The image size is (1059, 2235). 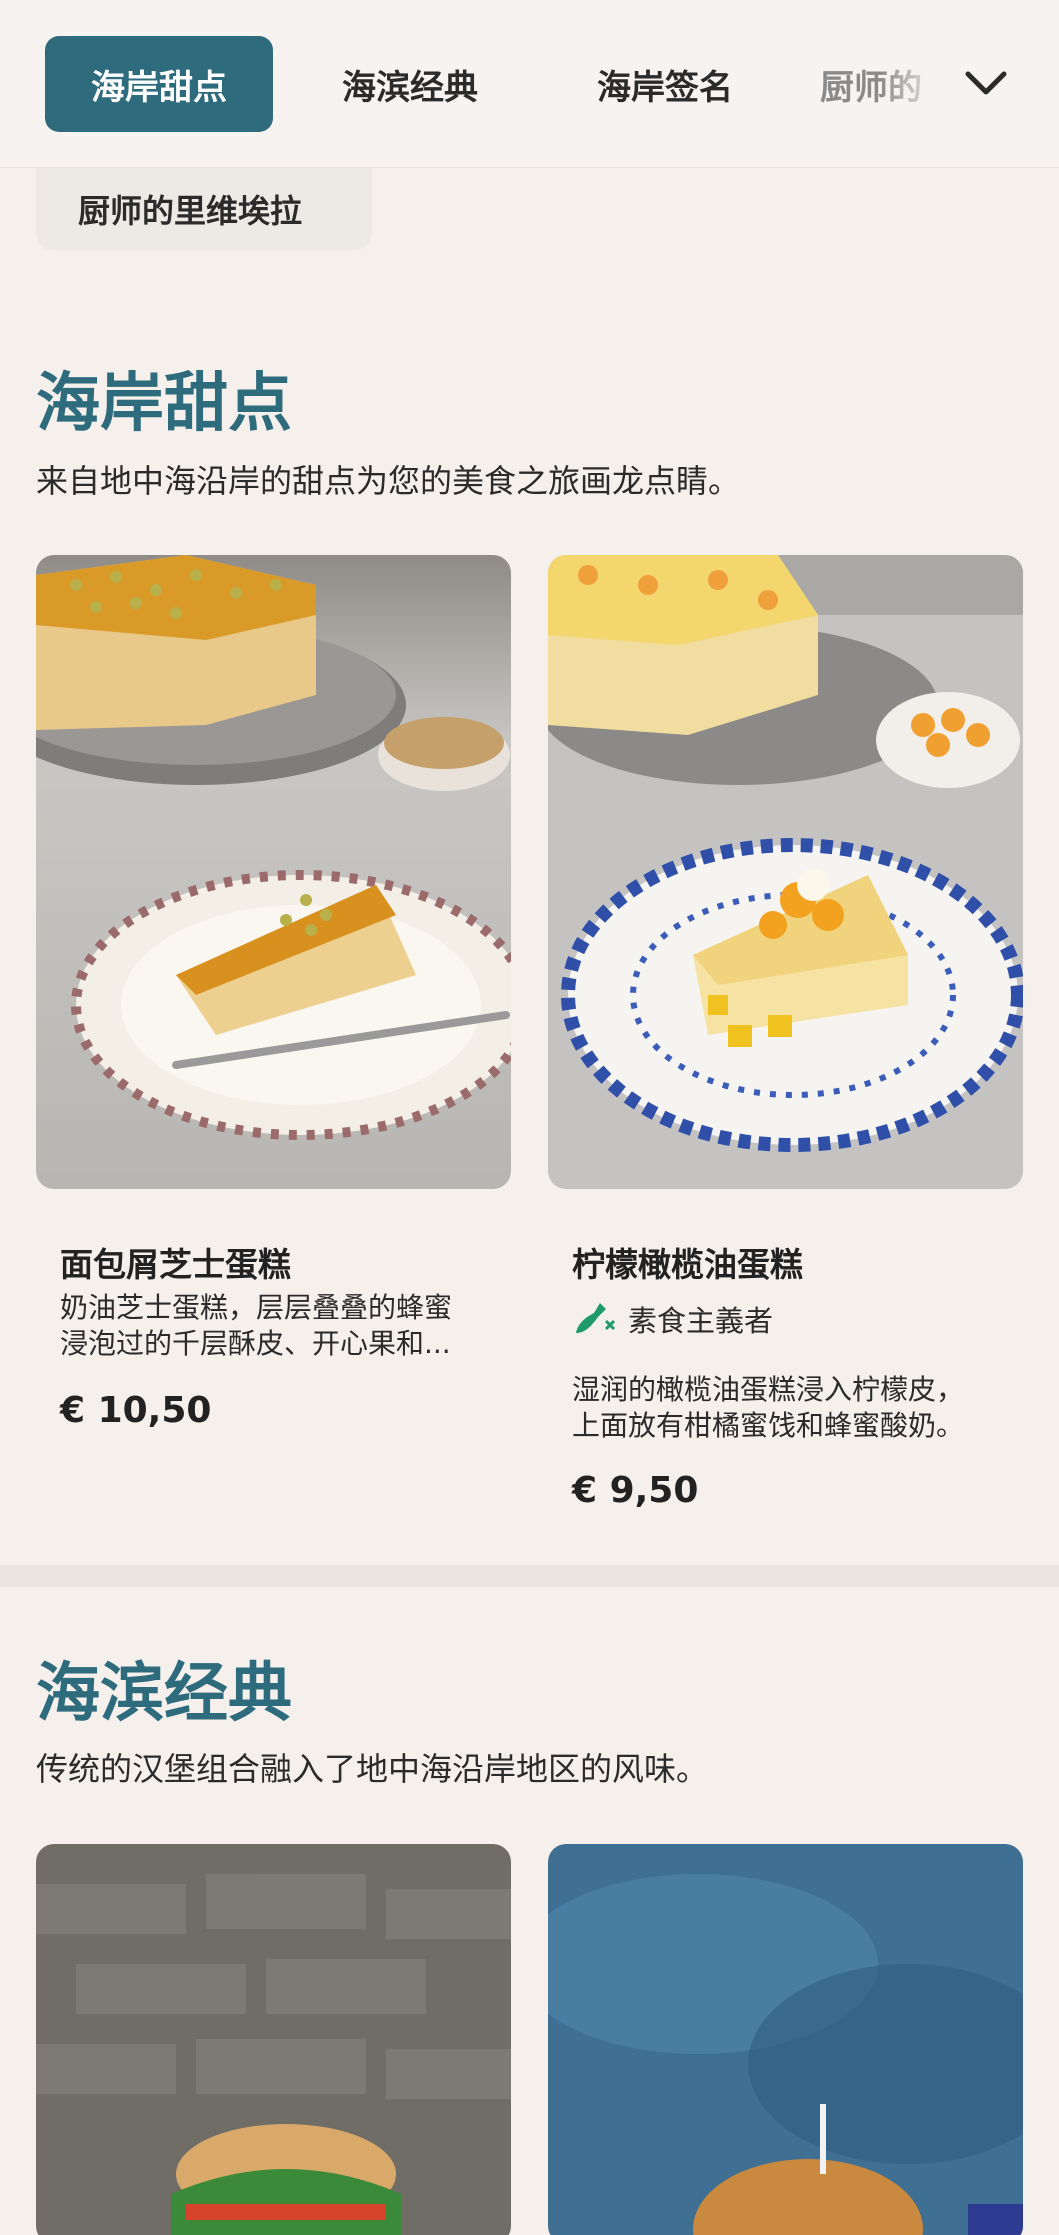 I want to click on category-pill-chefs-riviera: 厨师的里维埃拉, so click(x=204, y=209).